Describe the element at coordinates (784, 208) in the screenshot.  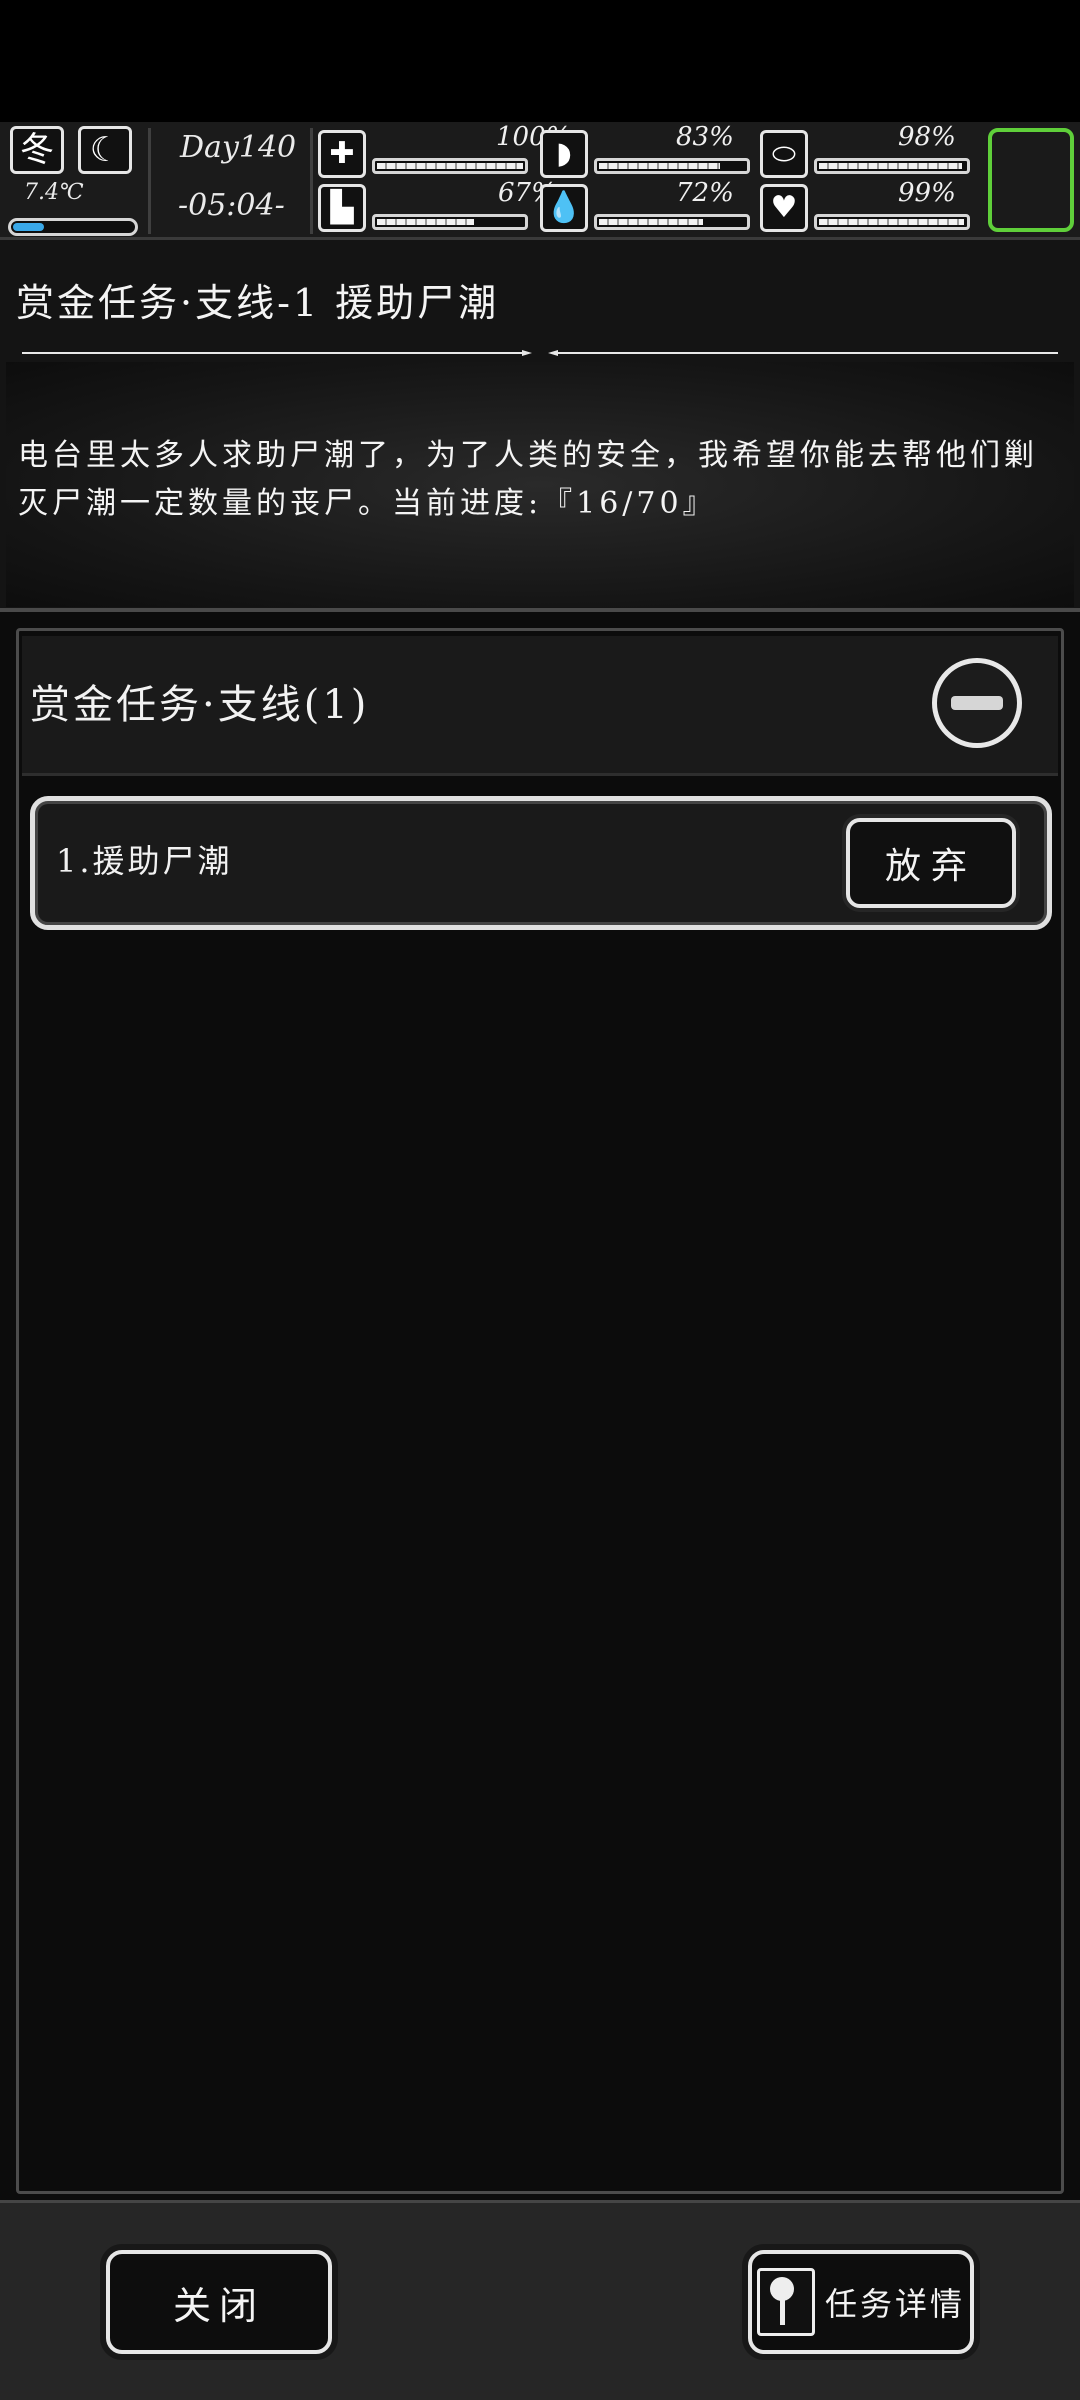
I see `heart-icon: ♥` at that location.